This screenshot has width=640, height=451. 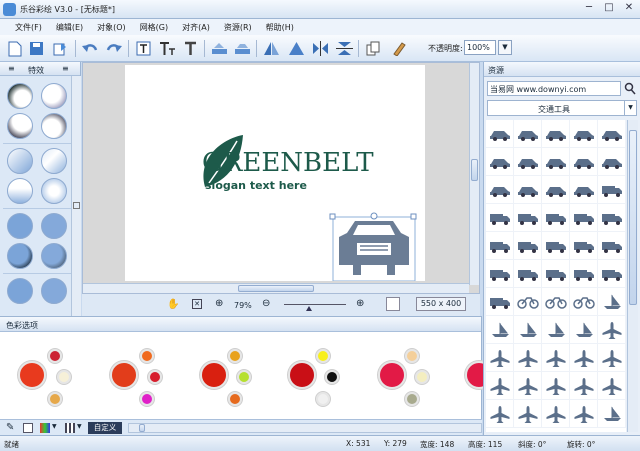 What do you see at coordinates (633, 217) in the screenshot?
I see `resource-scroll-thumb` at bounding box center [633, 217].